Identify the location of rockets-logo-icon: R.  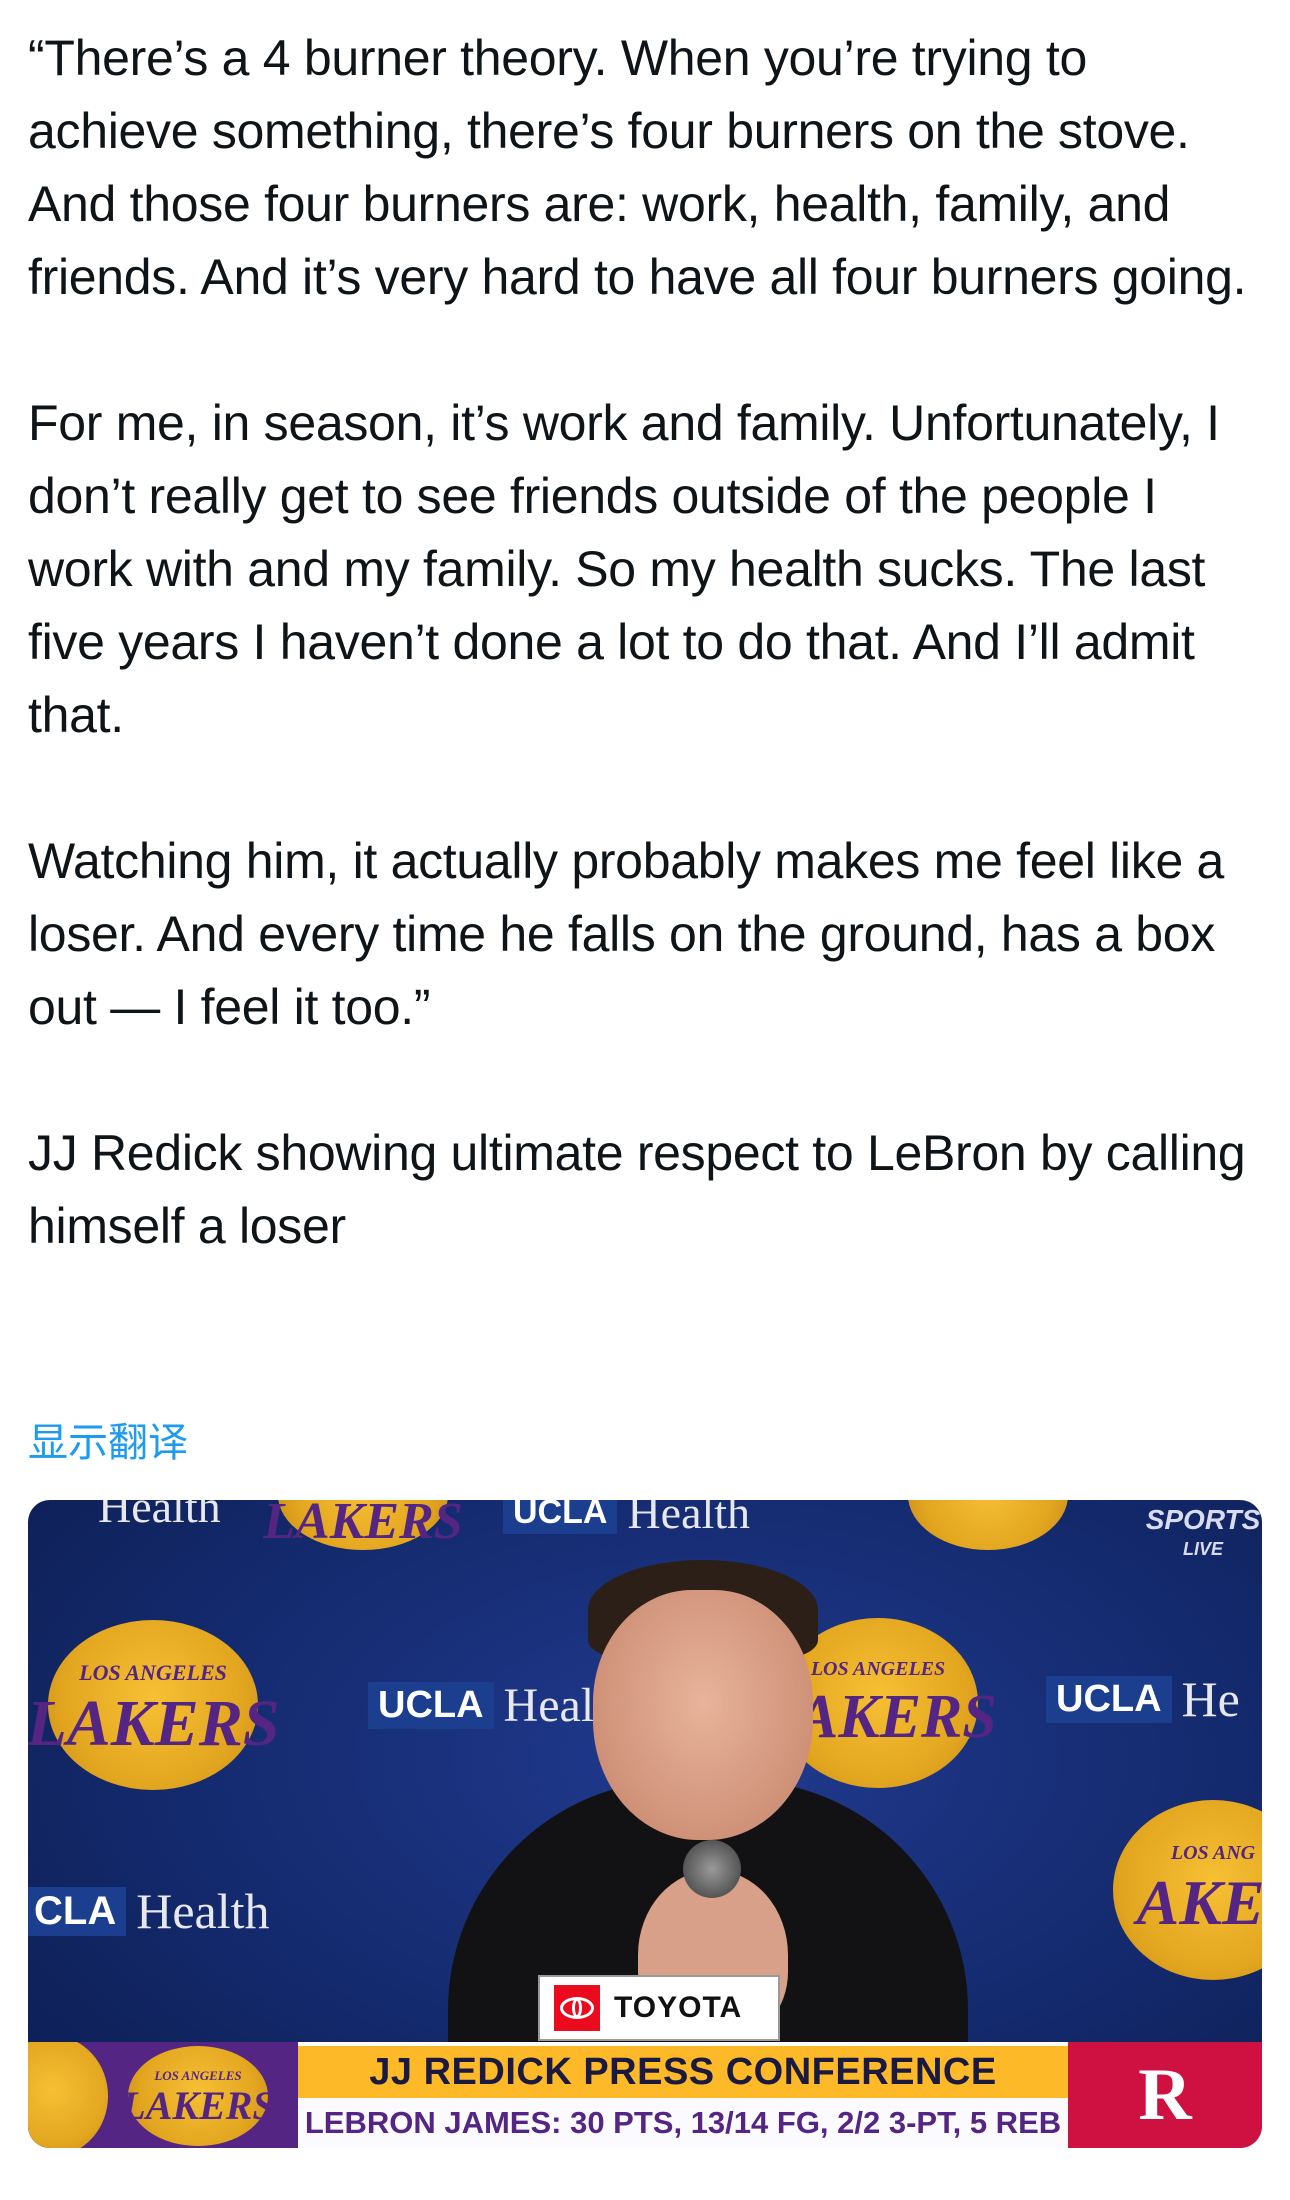
(1165, 2095).